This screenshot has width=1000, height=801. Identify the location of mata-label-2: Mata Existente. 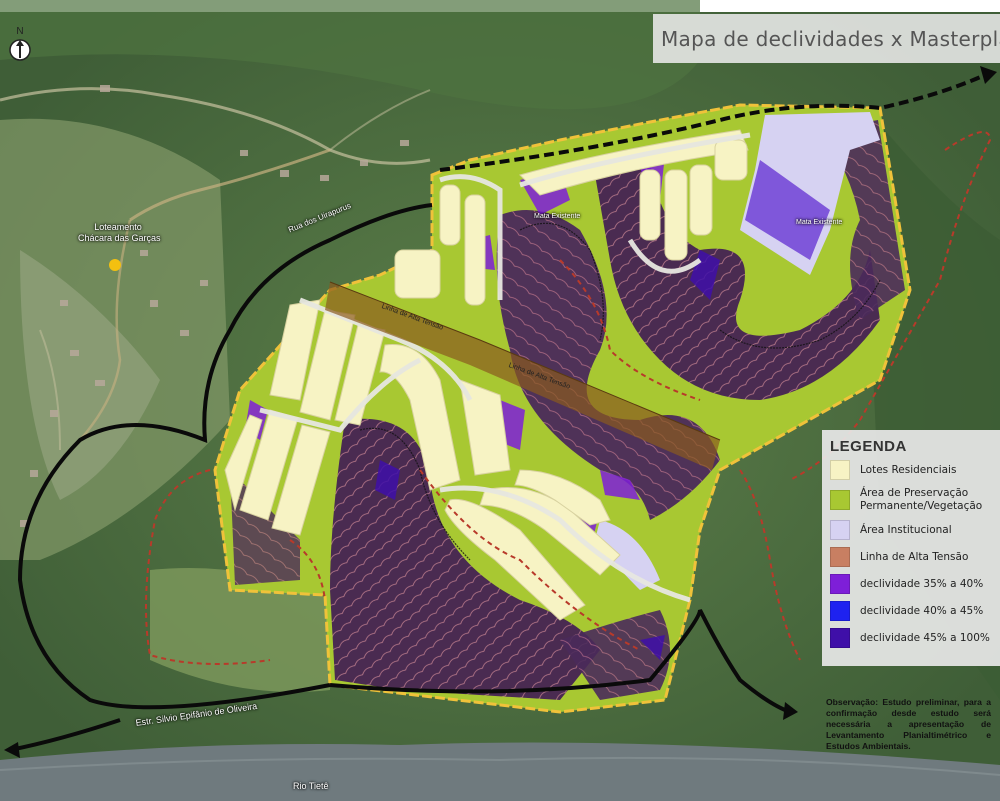
(819, 222).